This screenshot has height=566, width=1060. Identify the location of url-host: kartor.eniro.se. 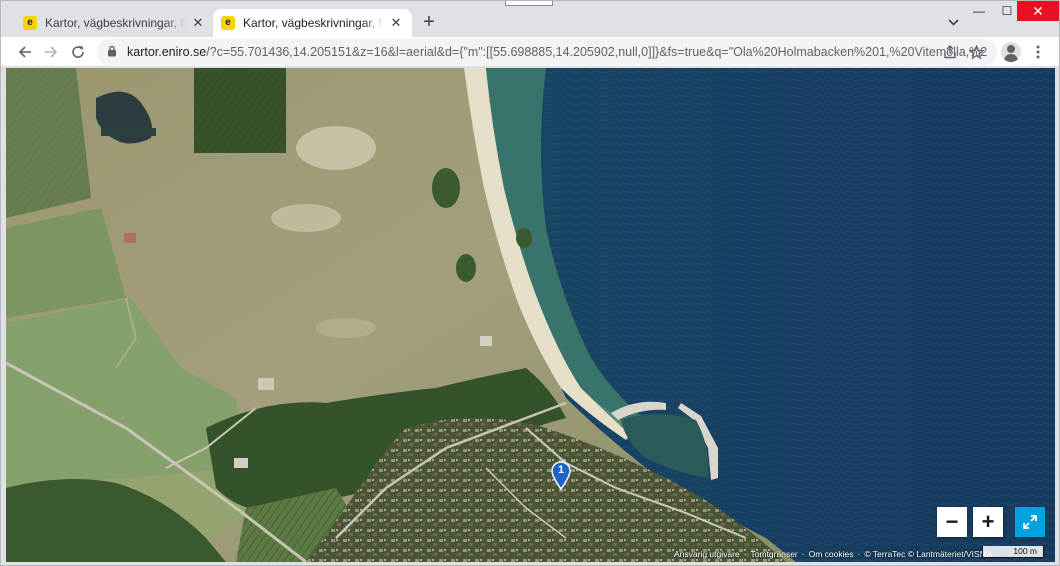
(167, 52).